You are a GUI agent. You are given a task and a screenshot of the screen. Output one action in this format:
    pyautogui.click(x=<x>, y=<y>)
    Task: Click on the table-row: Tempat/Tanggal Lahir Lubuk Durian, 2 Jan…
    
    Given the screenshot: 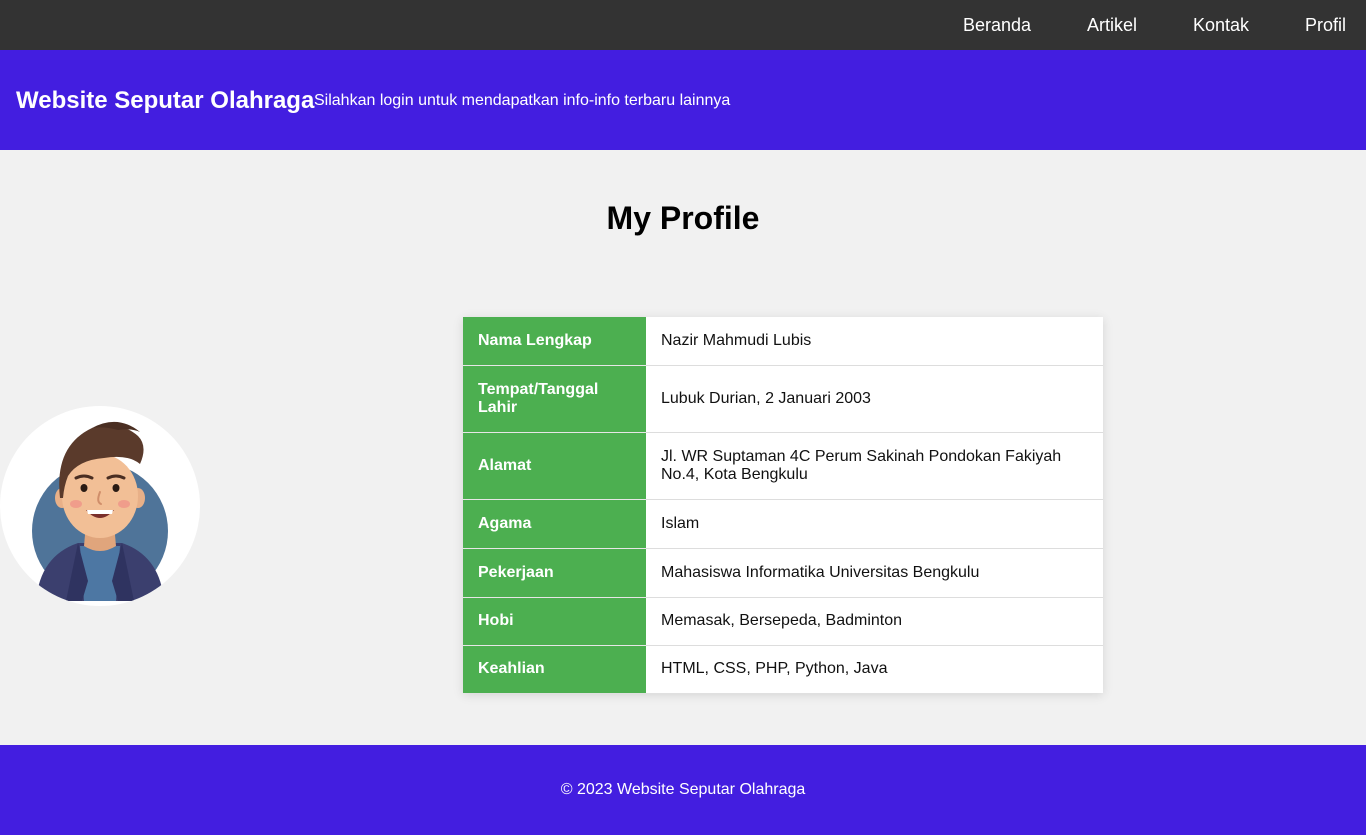 What is the action you would take?
    pyautogui.click(x=783, y=399)
    